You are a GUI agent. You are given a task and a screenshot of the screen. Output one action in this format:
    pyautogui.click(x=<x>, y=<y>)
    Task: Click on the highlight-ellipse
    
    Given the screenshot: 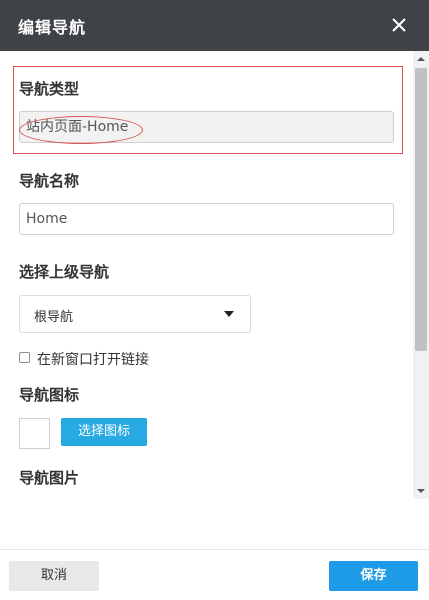 What is the action you would take?
    pyautogui.click(x=81, y=130)
    